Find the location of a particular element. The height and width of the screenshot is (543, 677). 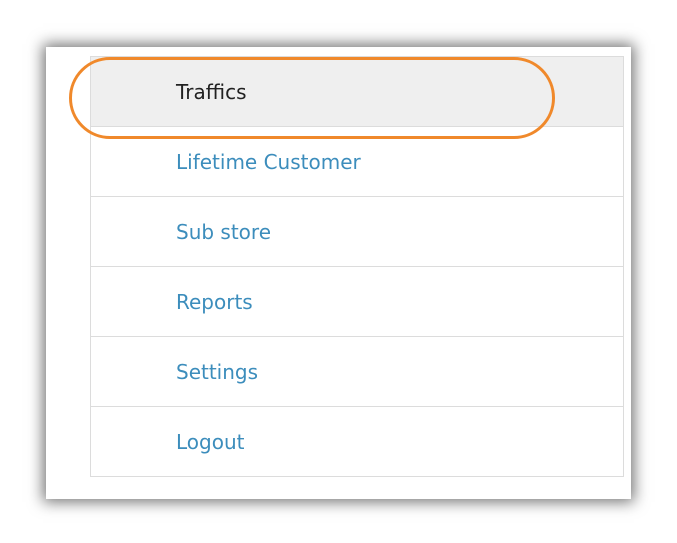

menu-item-label: Logout is located at coordinates (210, 441).